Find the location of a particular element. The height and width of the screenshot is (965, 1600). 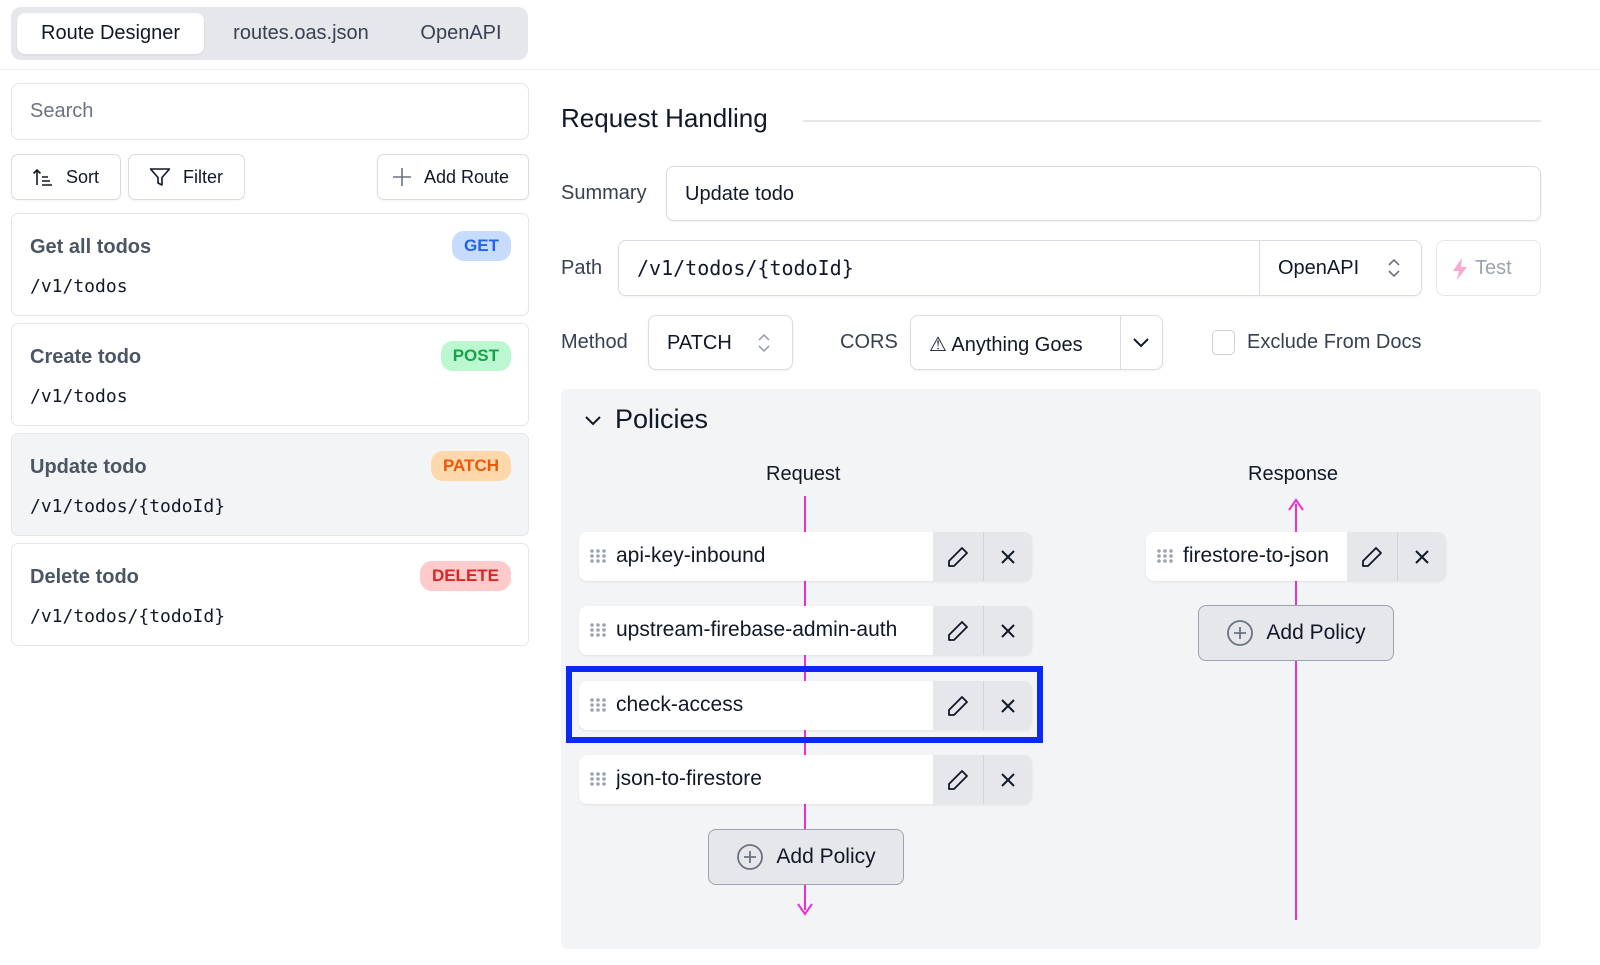

sort-button: Sort is located at coordinates (66, 177).